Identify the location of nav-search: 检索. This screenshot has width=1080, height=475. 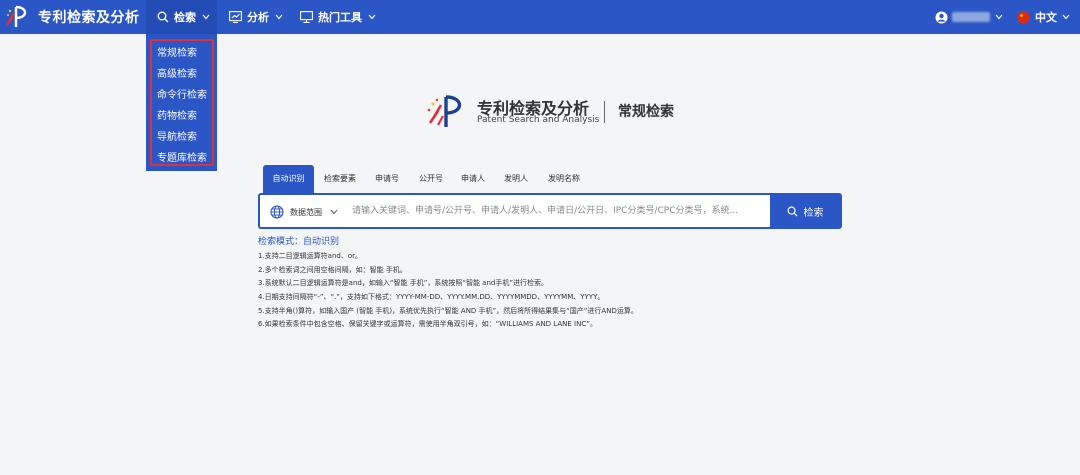
(181, 17).